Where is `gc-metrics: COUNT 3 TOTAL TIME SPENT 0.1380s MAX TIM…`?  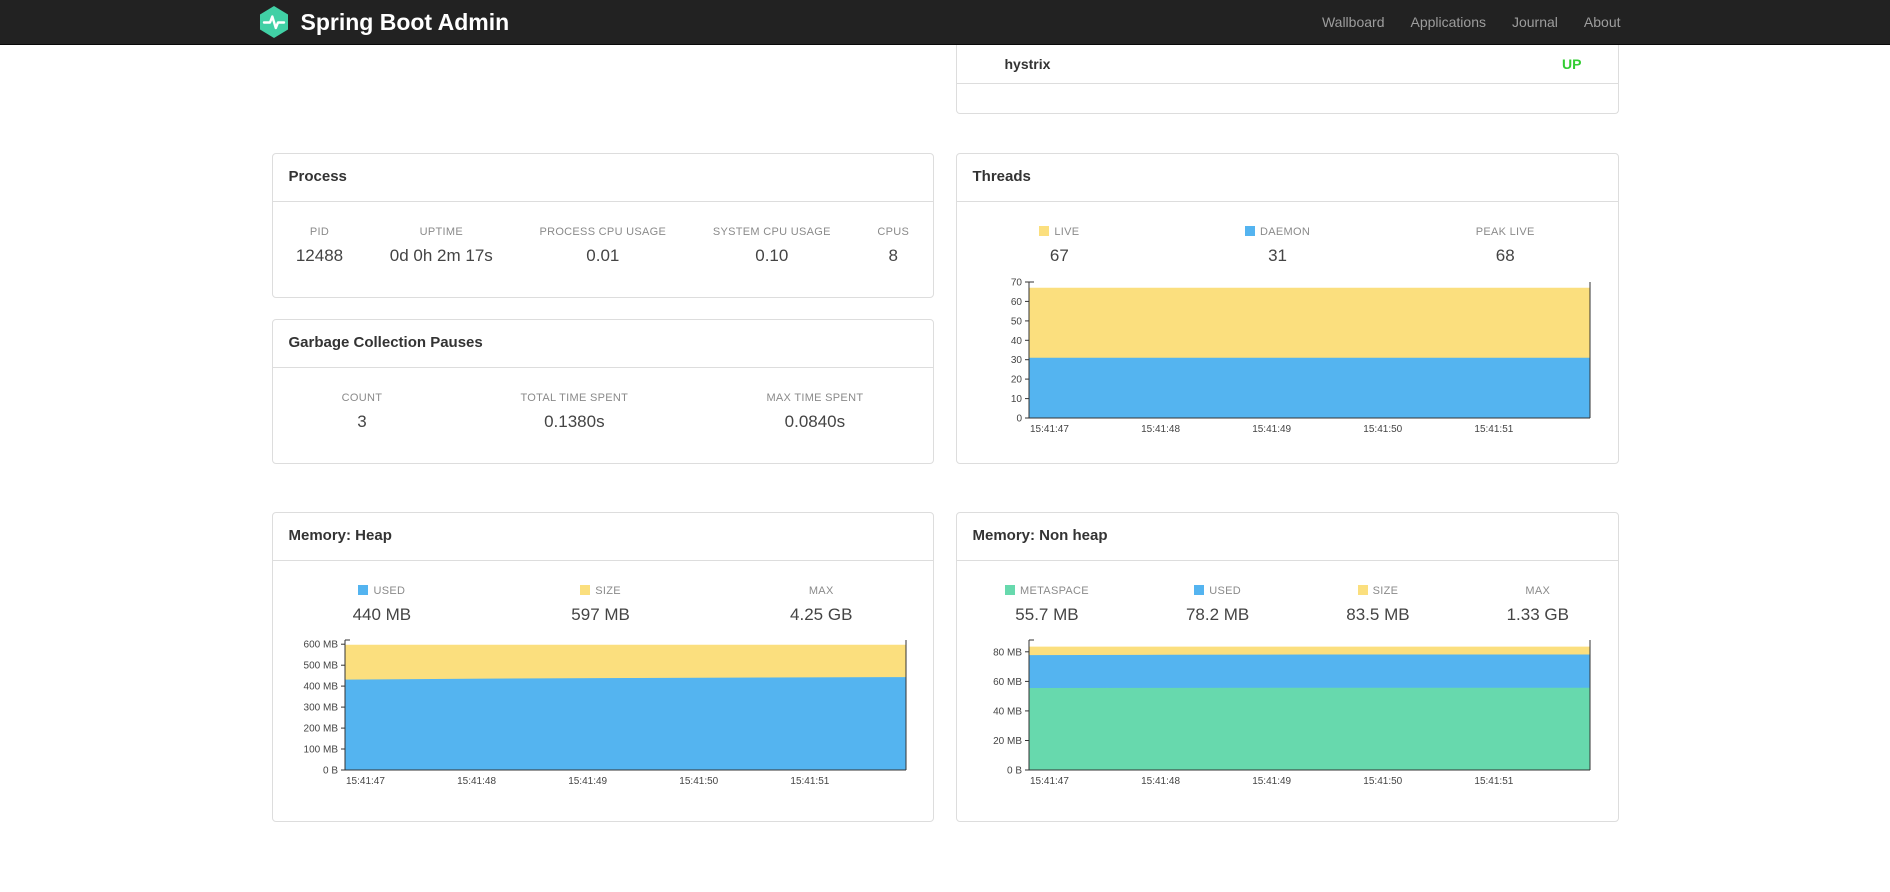
gc-metrics: COUNT 3 TOTAL TIME SPENT 0.1380s MAX TIM… is located at coordinates (603, 400).